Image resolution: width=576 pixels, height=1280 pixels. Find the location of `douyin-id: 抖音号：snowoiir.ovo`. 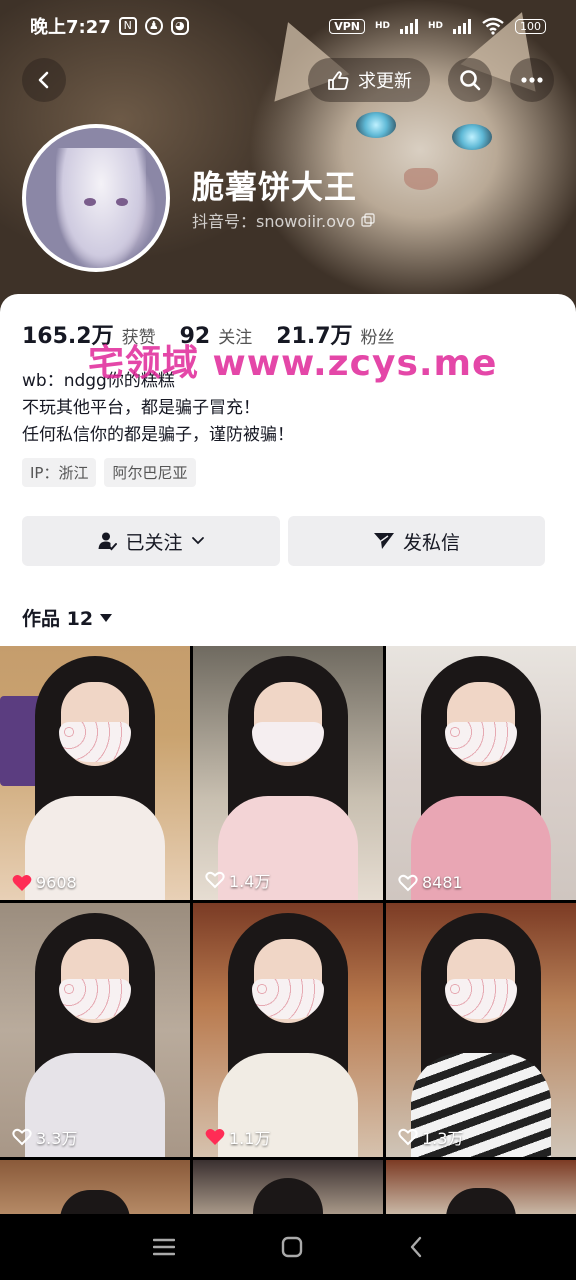

douyin-id: 抖音号：snowoiir.ovo is located at coordinates (283, 220).